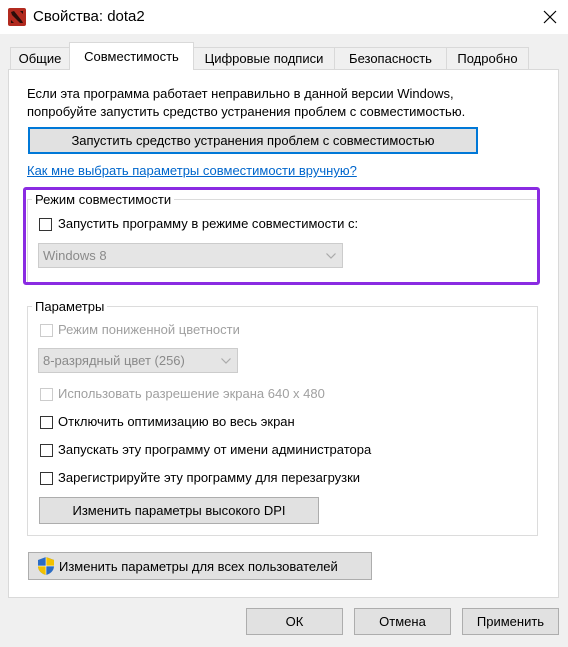  What do you see at coordinates (191, 393) in the screenshot?
I see `res-640-label: Использовать разрешение экрана 640 x 480` at bounding box center [191, 393].